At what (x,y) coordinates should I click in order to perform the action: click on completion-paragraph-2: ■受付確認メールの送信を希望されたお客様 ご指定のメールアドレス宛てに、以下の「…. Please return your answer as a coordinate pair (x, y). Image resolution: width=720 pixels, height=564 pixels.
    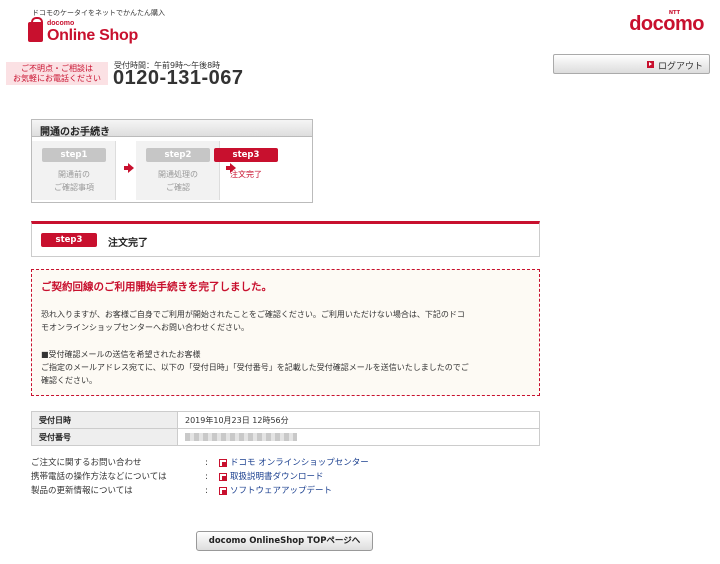
    Looking at the image, I should click on (288, 367).